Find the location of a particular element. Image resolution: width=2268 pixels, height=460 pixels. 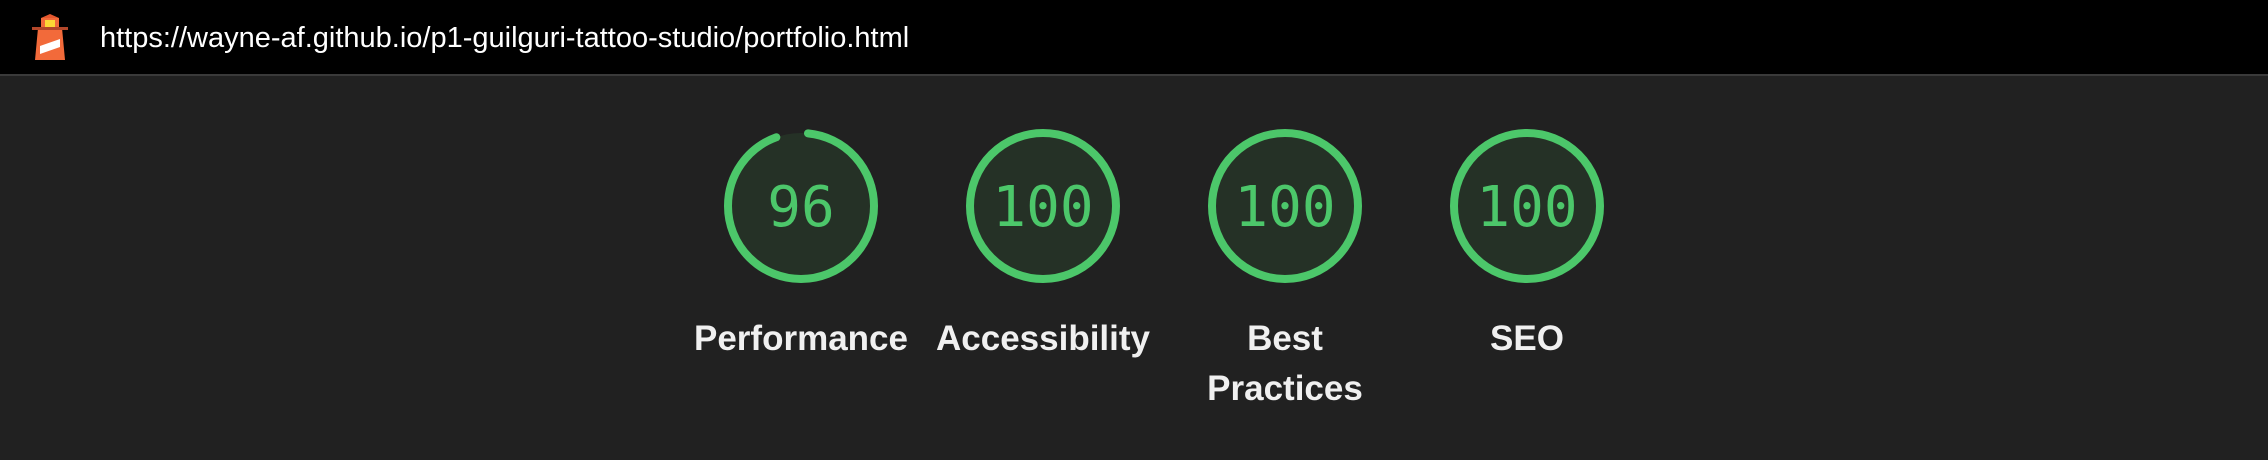

lighthouse-icon is located at coordinates (50, 37).